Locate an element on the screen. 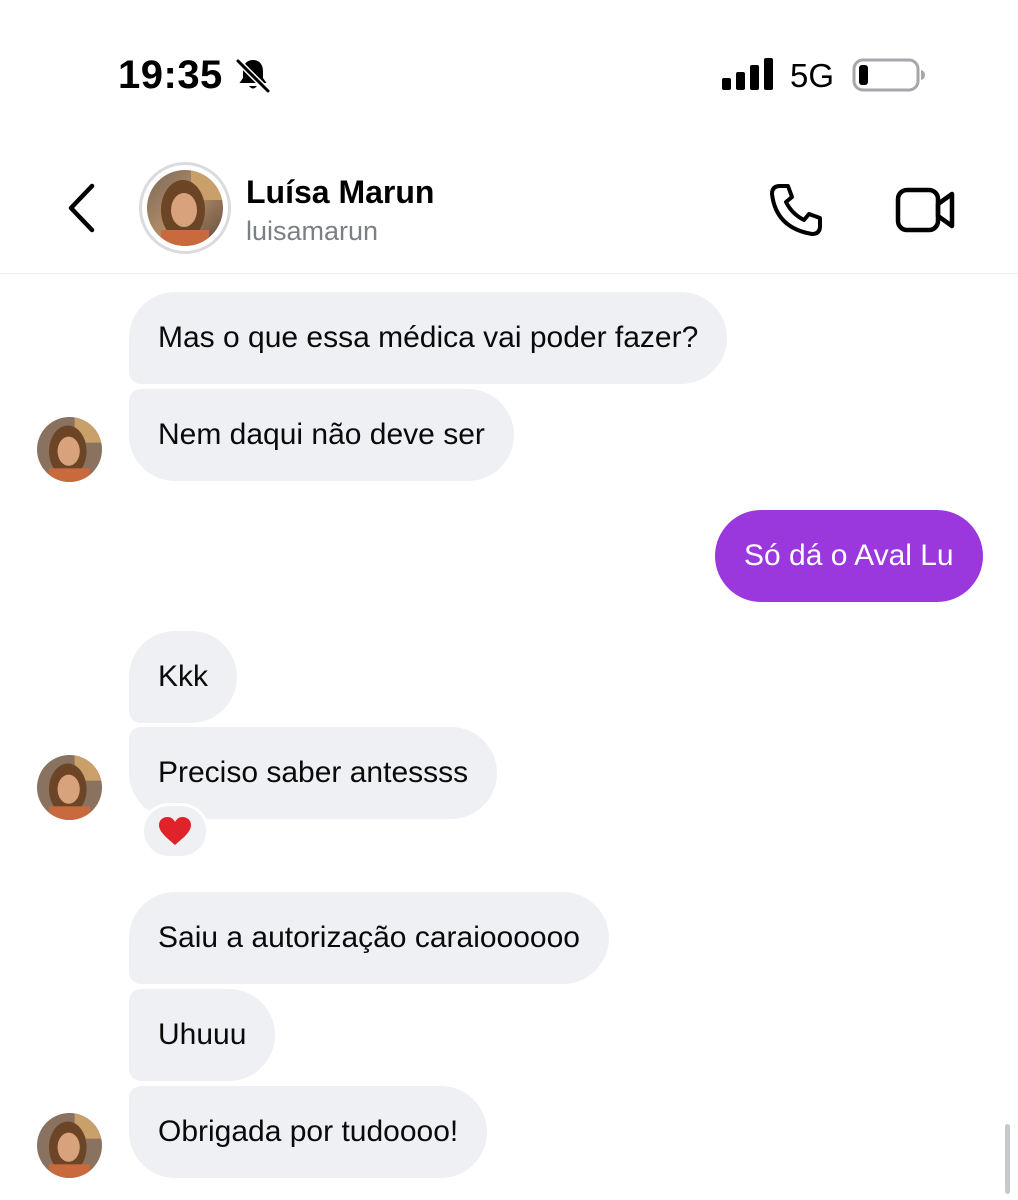  network-label: 5G is located at coordinates (812, 75).